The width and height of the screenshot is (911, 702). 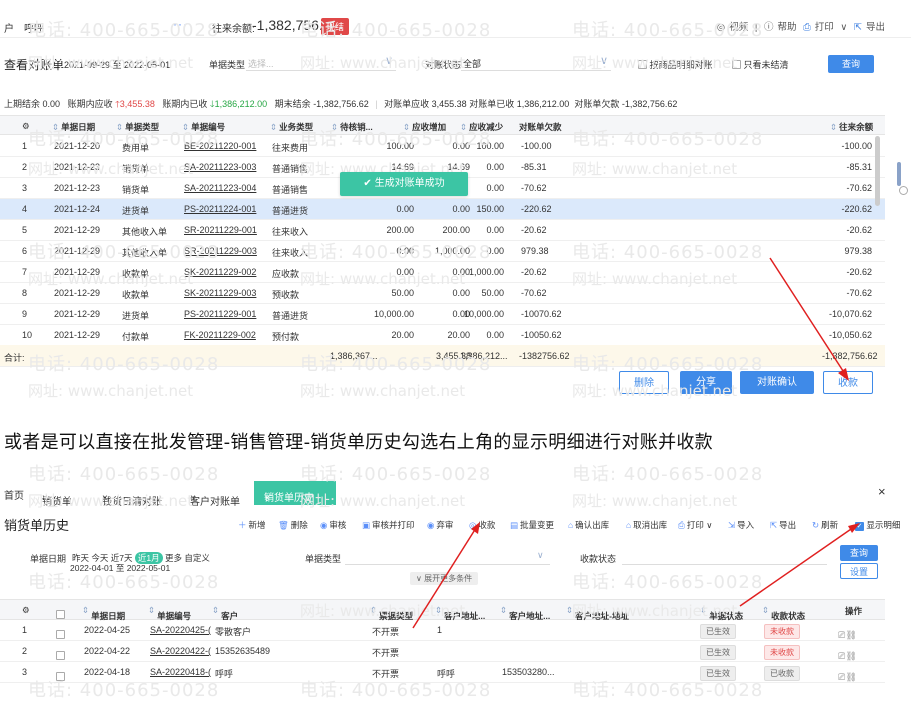 I want to click on toast-text: 生成对账单成功, so click(x=409, y=183).